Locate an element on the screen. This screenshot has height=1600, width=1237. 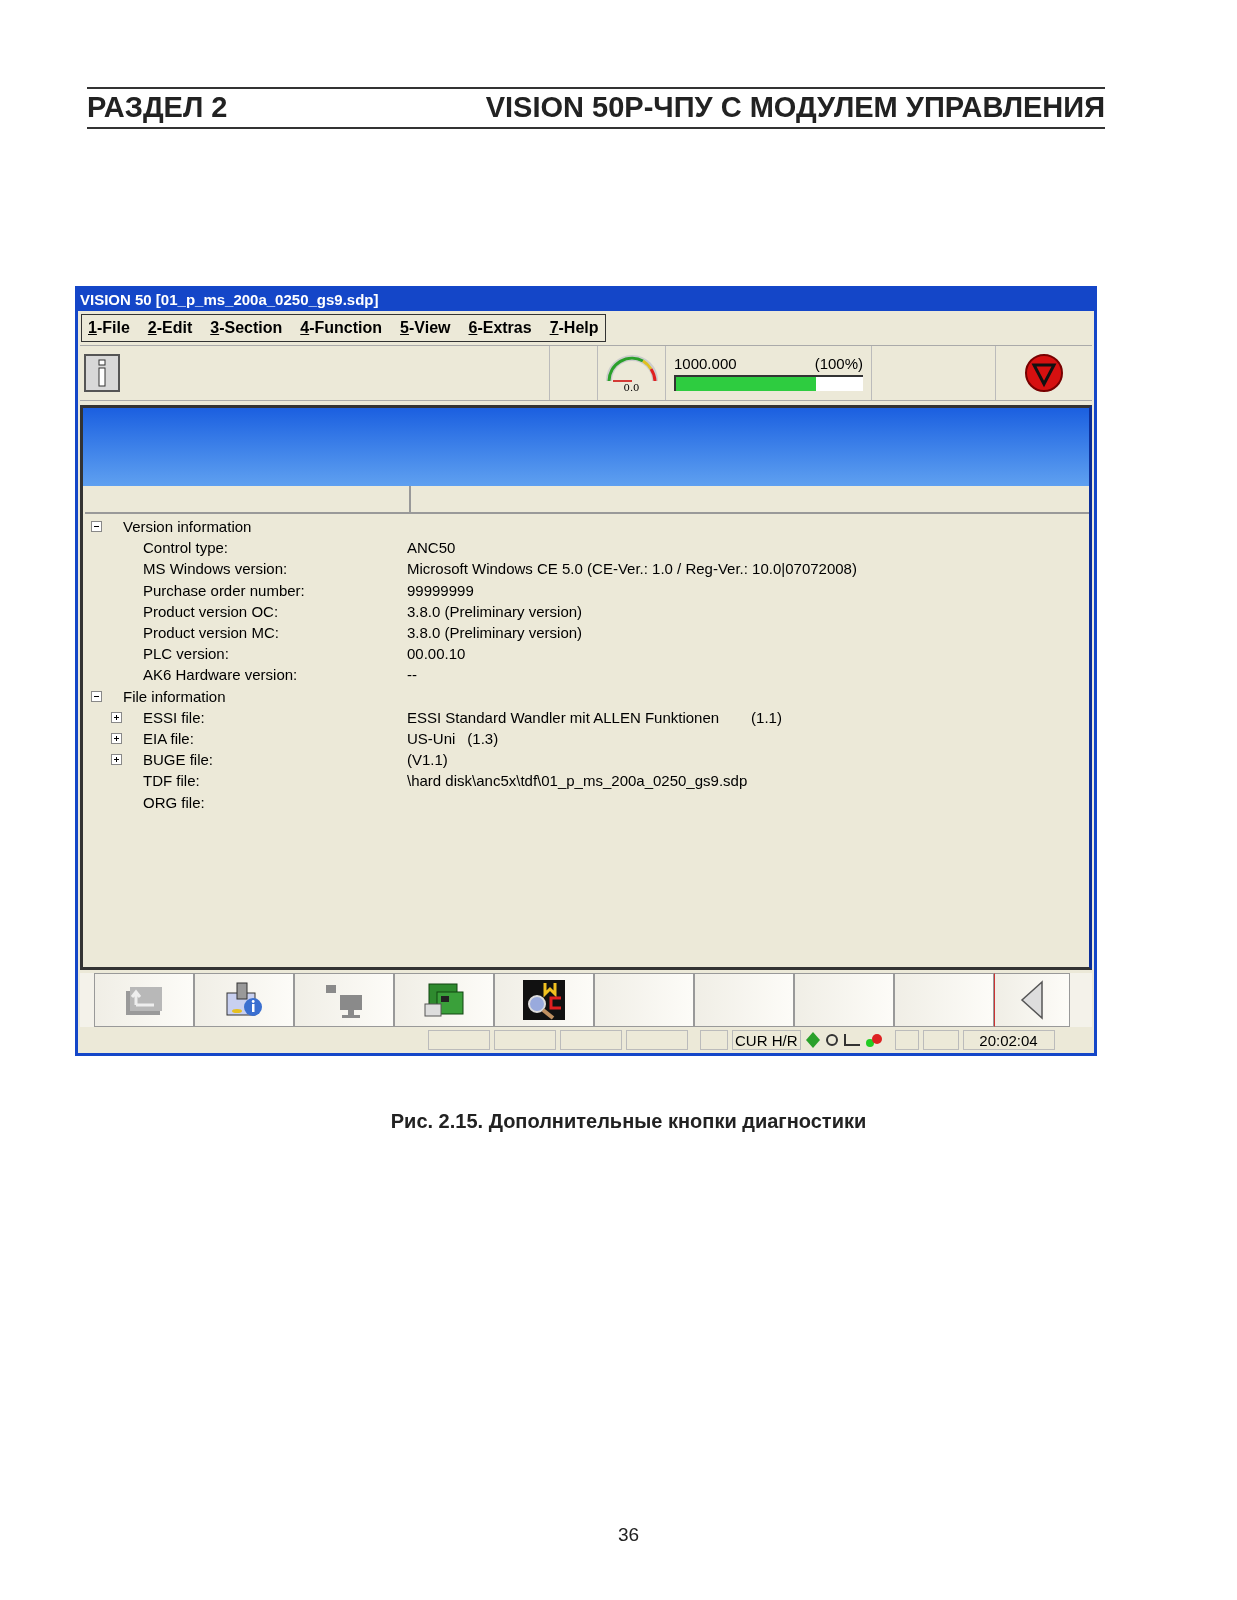
property-name: MS Windows version: is located at coordinates (216, 569).